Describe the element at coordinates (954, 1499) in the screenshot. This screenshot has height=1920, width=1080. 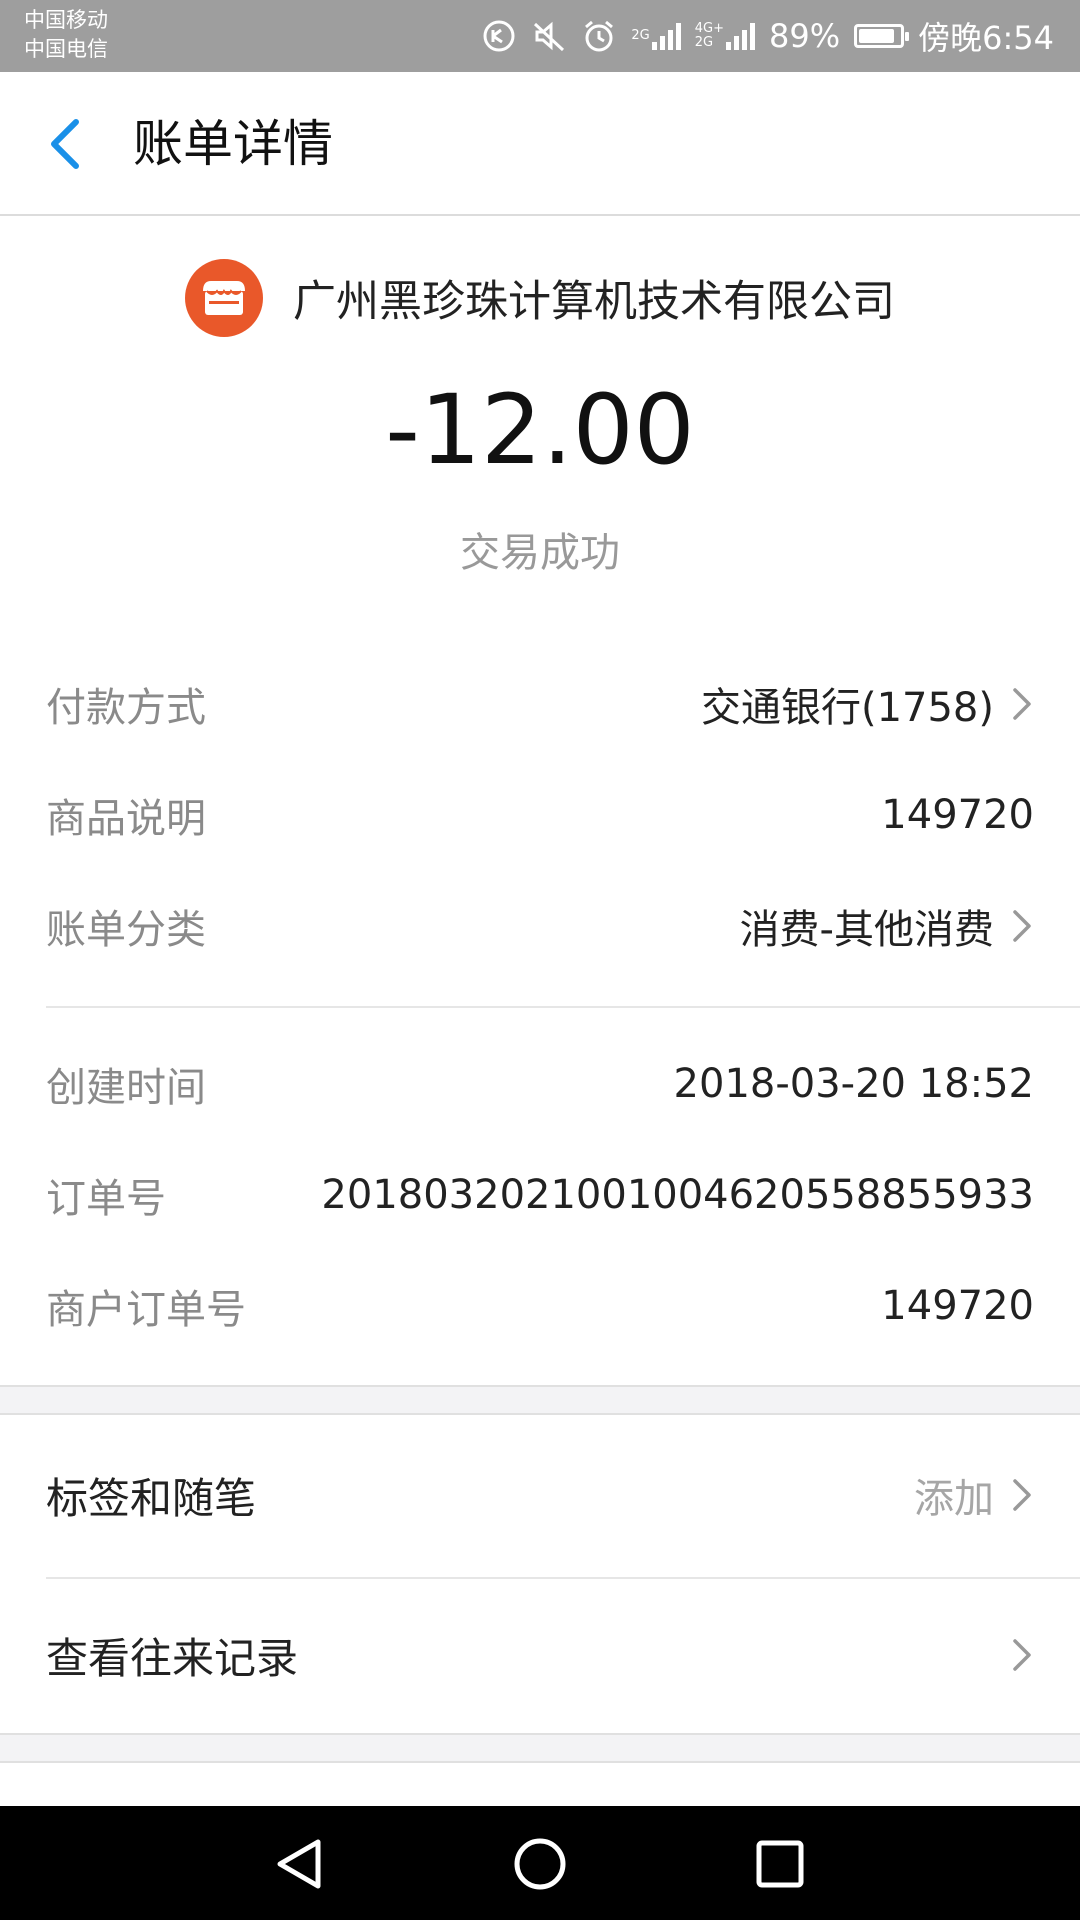
I see `tags-notes-add: 添加` at that location.